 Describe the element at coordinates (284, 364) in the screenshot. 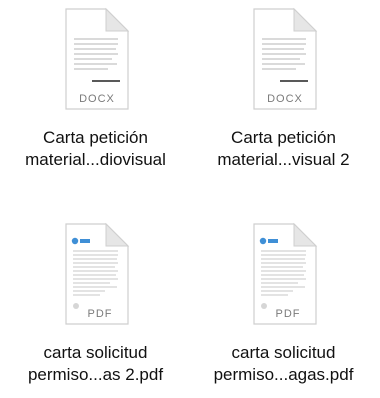

I see `file-name: carta solicitud permiso...agas.pdf` at that location.